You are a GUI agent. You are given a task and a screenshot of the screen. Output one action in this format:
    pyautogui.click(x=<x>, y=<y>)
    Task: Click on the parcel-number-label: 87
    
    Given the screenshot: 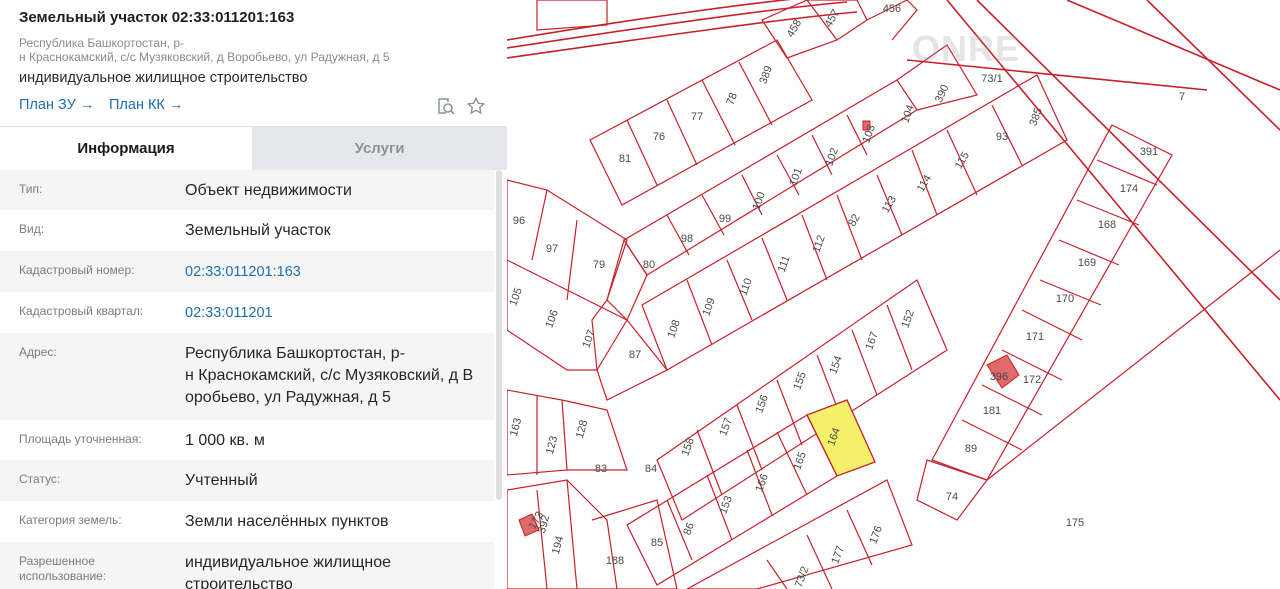 What is the action you would take?
    pyautogui.click(x=635, y=355)
    